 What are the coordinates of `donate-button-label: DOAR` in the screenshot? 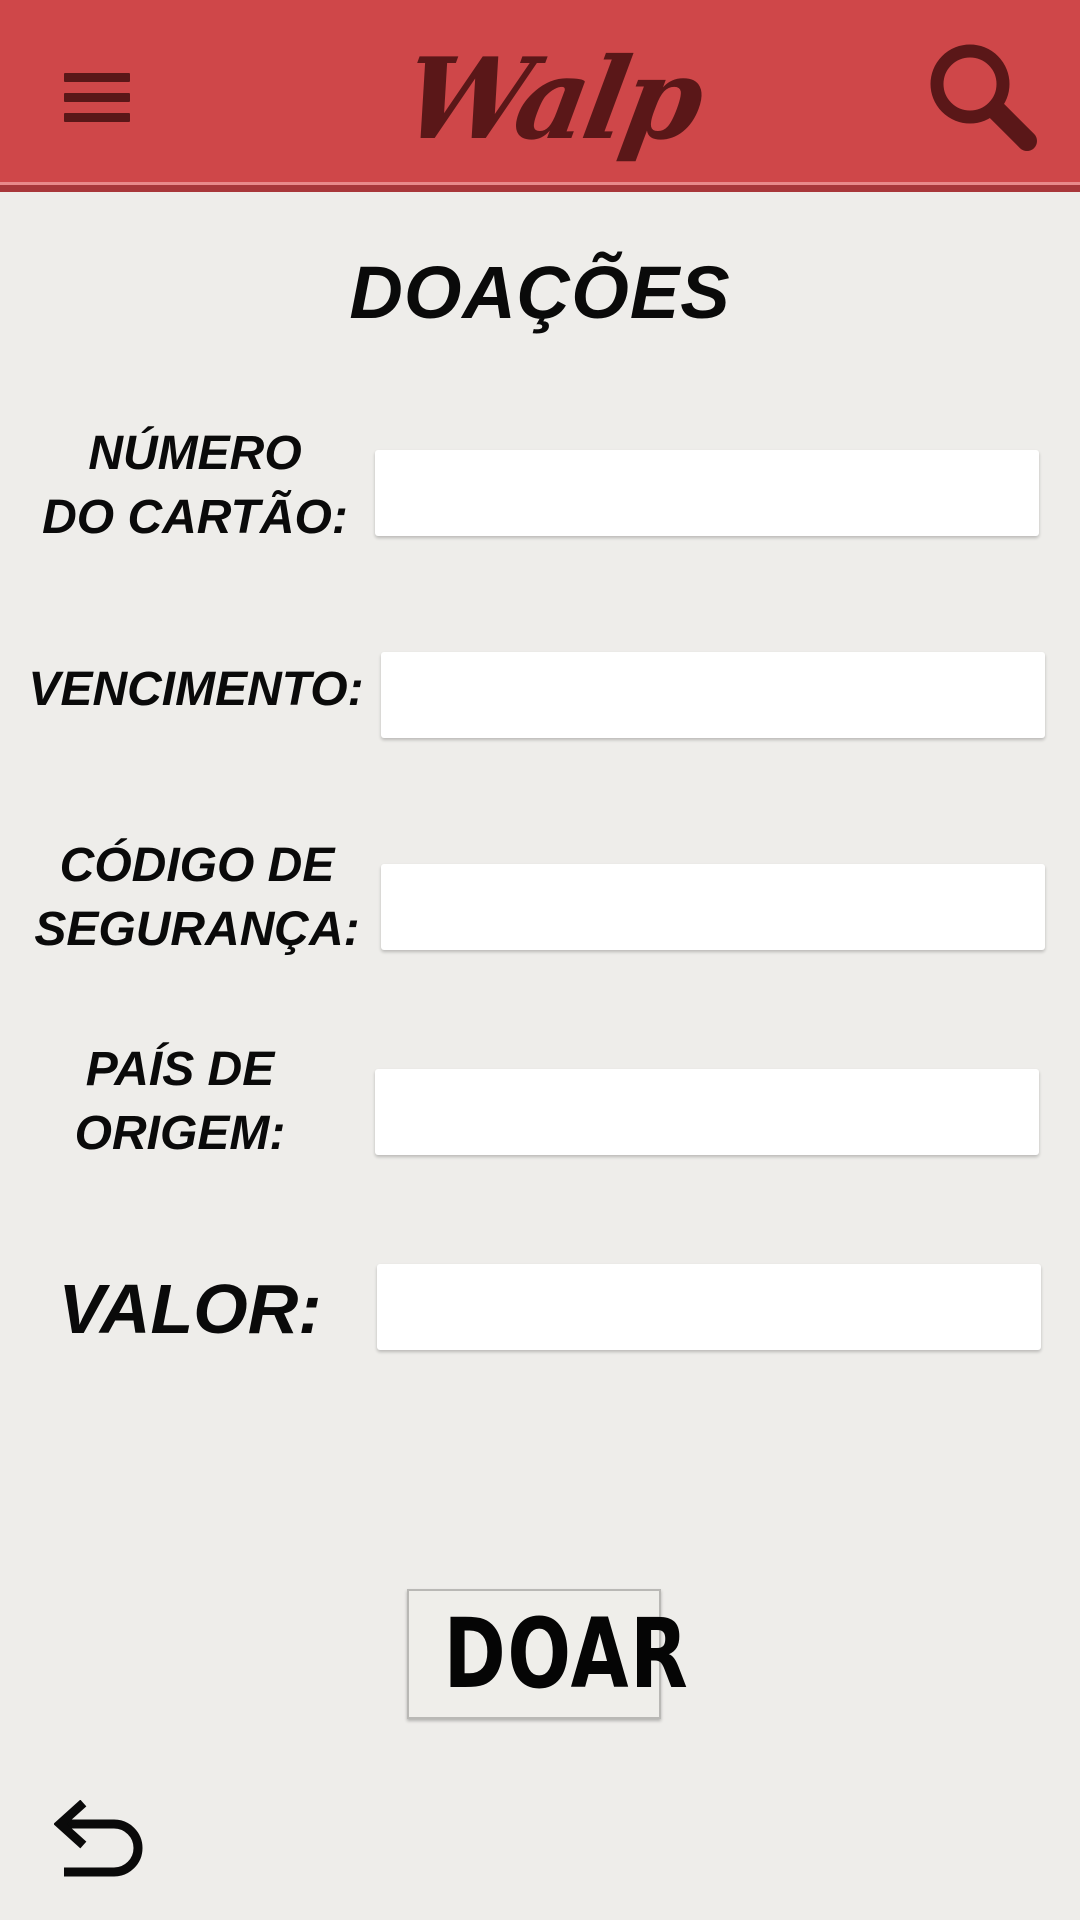 It's located at (566, 1654).